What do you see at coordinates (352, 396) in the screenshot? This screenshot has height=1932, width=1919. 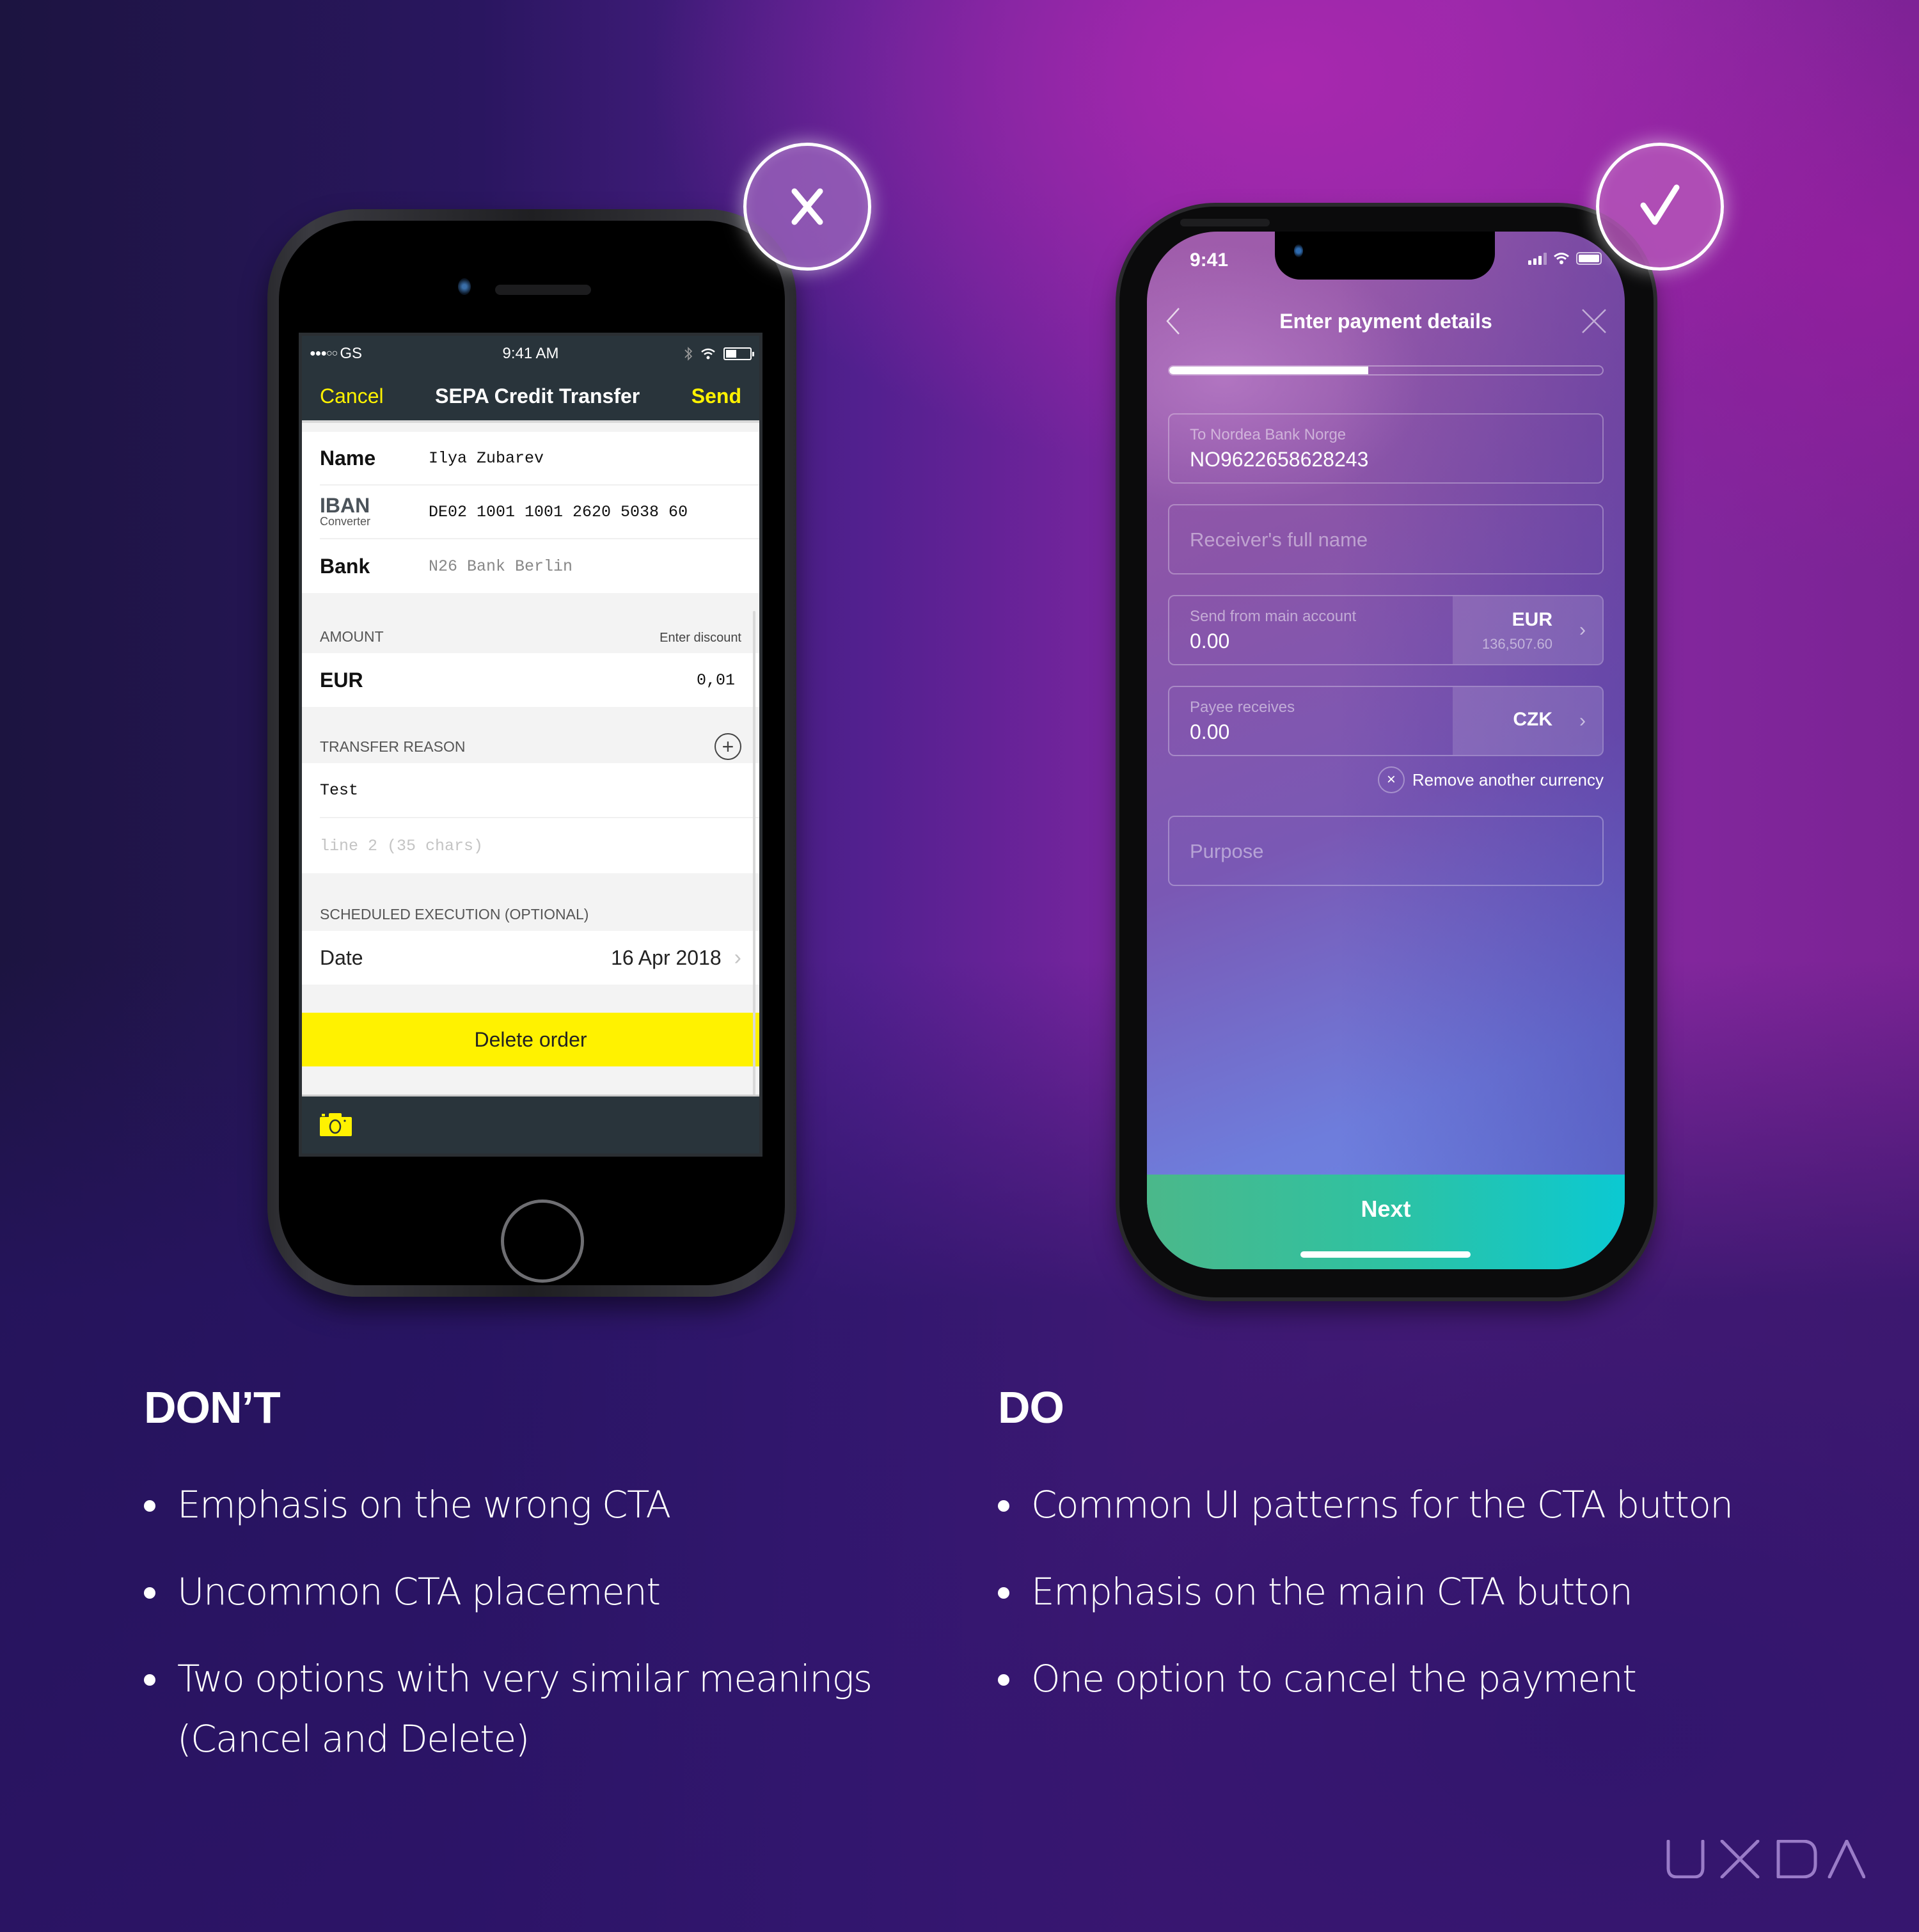 I see `cancel-button: Cancel` at bounding box center [352, 396].